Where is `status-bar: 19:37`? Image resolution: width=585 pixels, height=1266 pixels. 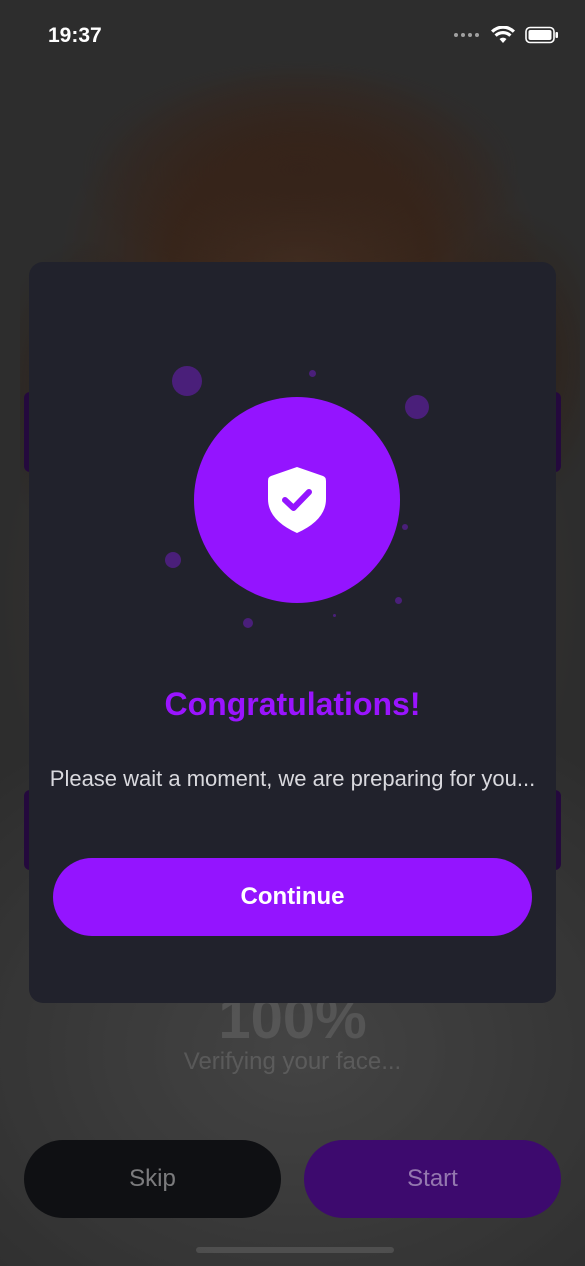 status-bar: 19:37 is located at coordinates (292, 37).